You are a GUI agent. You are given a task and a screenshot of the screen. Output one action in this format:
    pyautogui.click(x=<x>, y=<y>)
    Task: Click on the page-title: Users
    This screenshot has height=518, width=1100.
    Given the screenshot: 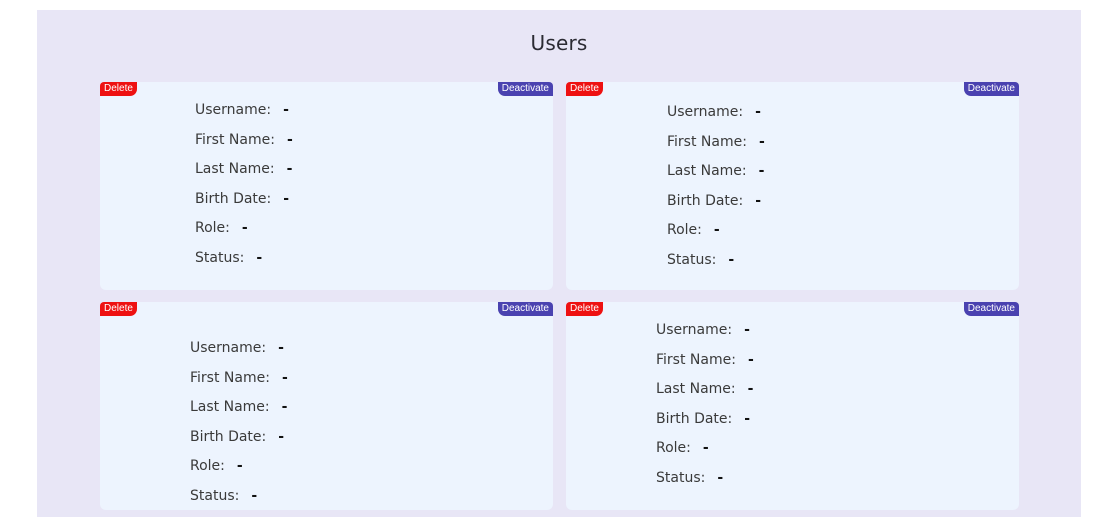 What is the action you would take?
    pyautogui.click(x=559, y=43)
    